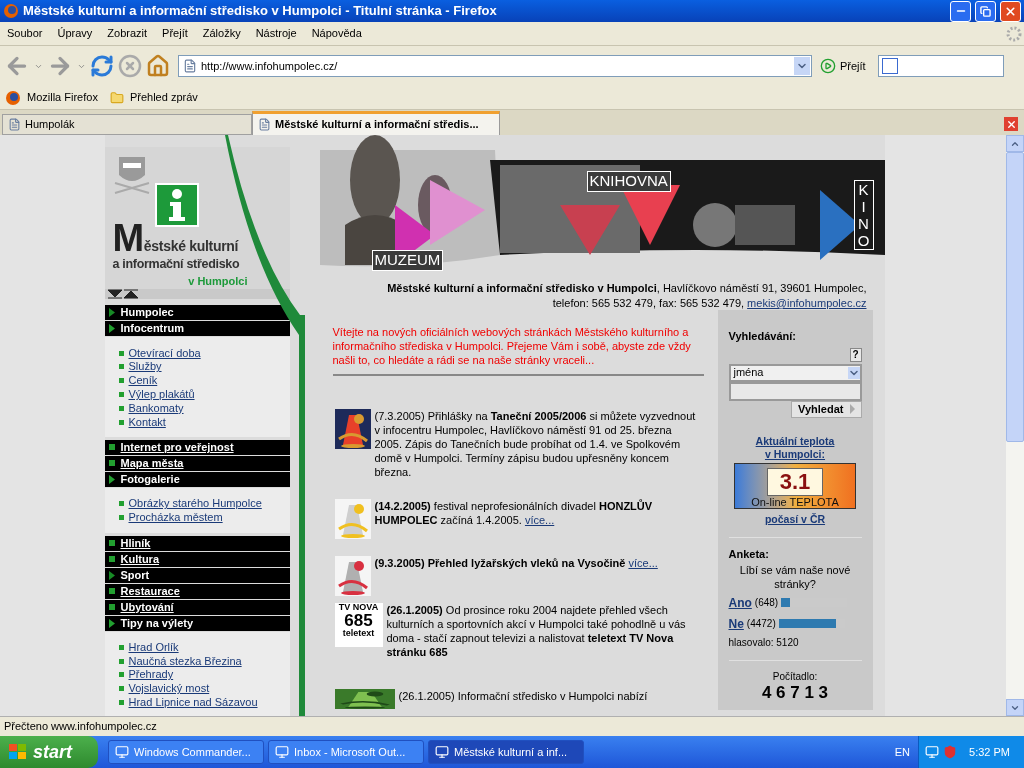 The image size is (1024, 768). What do you see at coordinates (114, 294) in the screenshot?
I see `collapse-icon` at bounding box center [114, 294].